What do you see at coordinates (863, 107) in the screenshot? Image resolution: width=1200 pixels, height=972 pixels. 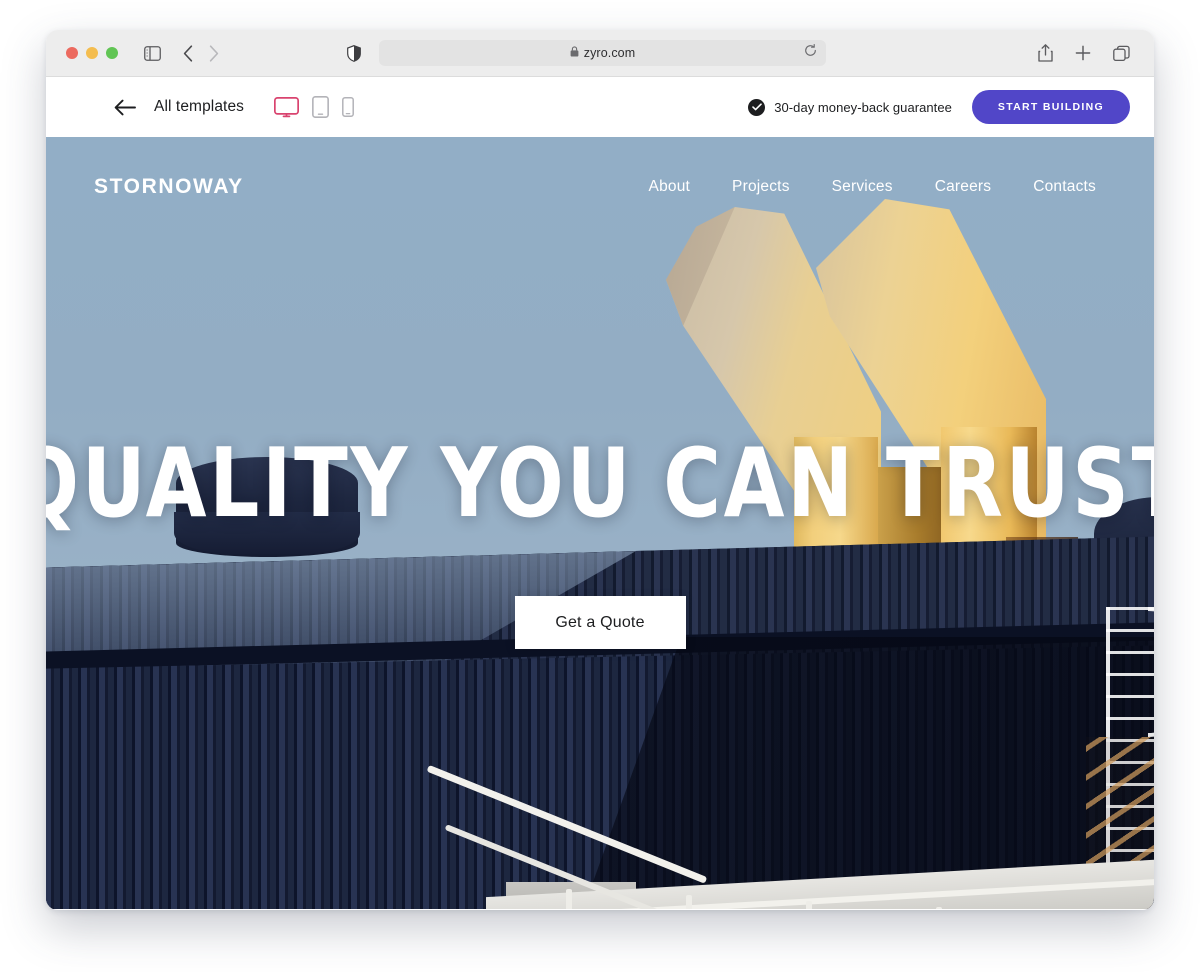 I see `guarantee-label: 30-day money-back guarantee` at bounding box center [863, 107].